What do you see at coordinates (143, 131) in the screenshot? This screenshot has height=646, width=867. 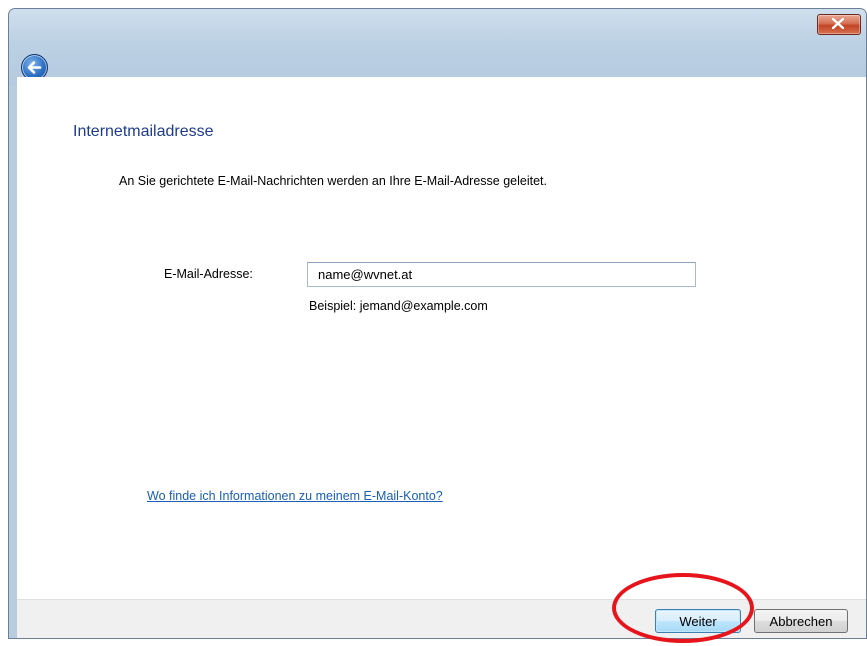 I see `page-title: Internetmailadresse` at bounding box center [143, 131].